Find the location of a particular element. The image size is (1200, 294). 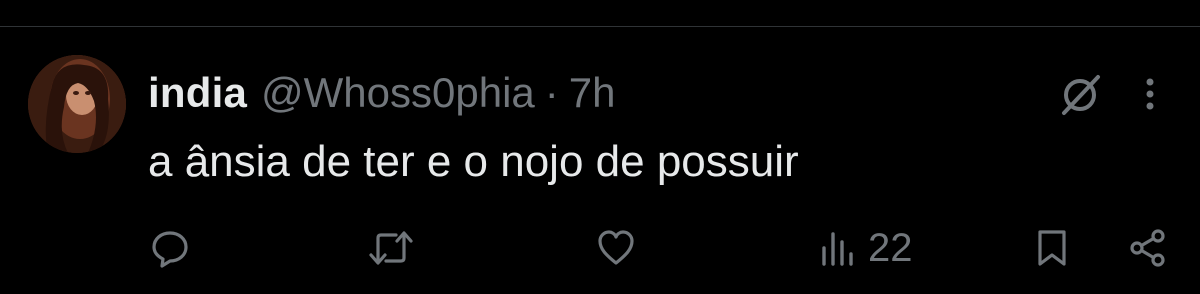

bookmark-icon is located at coordinates (1052, 248).